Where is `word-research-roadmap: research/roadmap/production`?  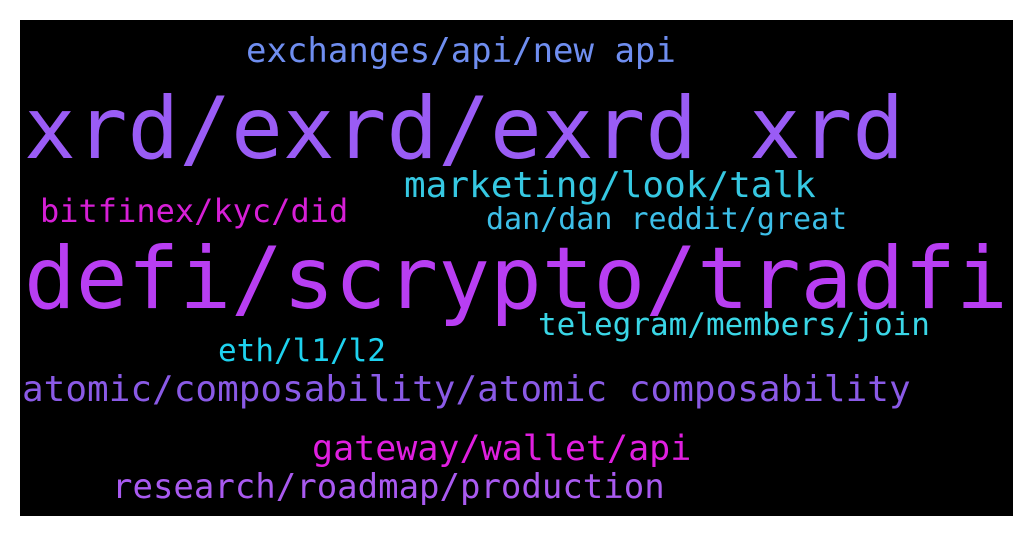
word-research-roadmap: research/roadmap/production is located at coordinates (388, 487).